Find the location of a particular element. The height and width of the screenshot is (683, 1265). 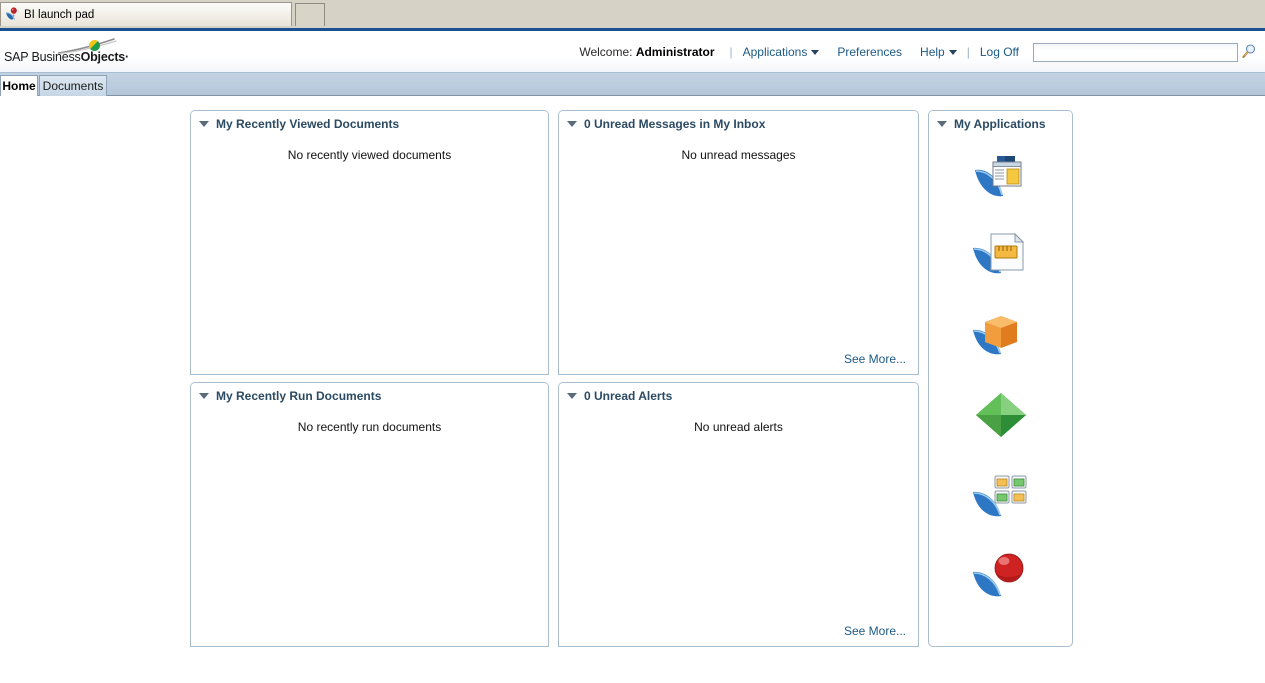

sap-swoosh-favicon is located at coordinates (13, 14).